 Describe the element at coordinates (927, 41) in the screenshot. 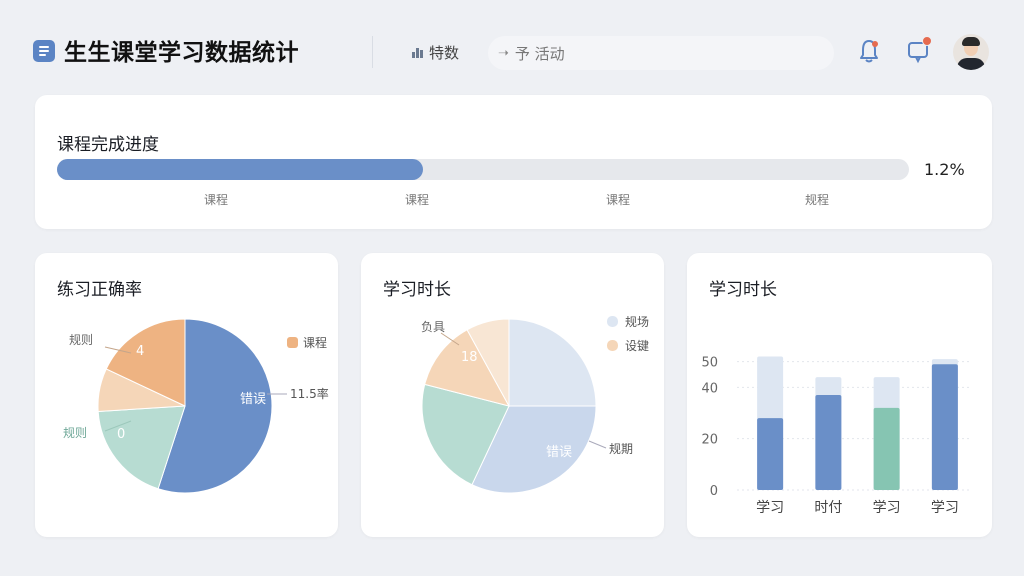

I see `notification-badge` at that location.